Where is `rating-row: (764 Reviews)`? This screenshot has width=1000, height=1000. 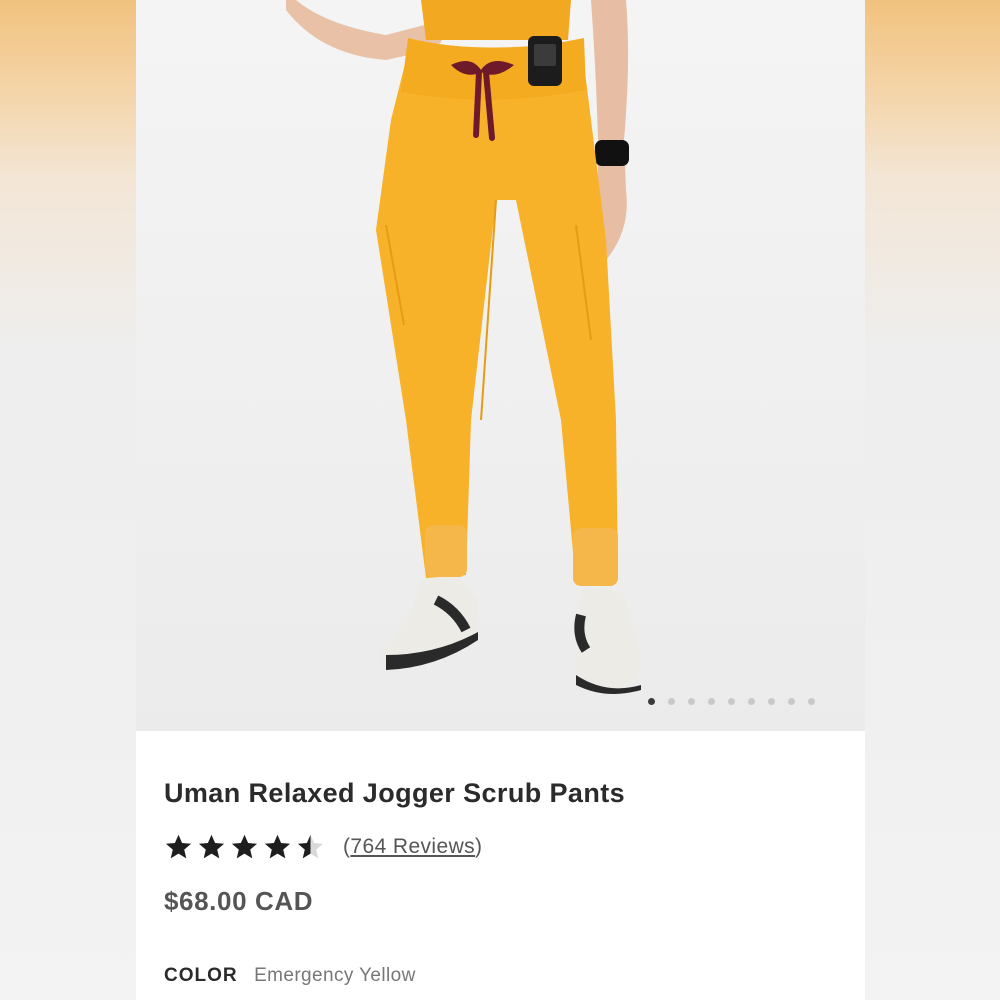
rating-row: (764 Reviews) is located at coordinates (323, 847).